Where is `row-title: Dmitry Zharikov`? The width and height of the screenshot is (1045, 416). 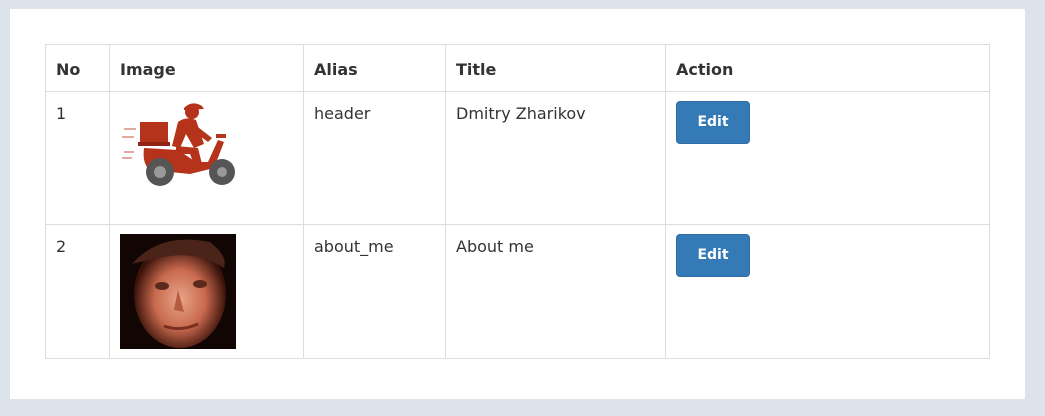 row-title: Dmitry Zharikov is located at coordinates (555, 158).